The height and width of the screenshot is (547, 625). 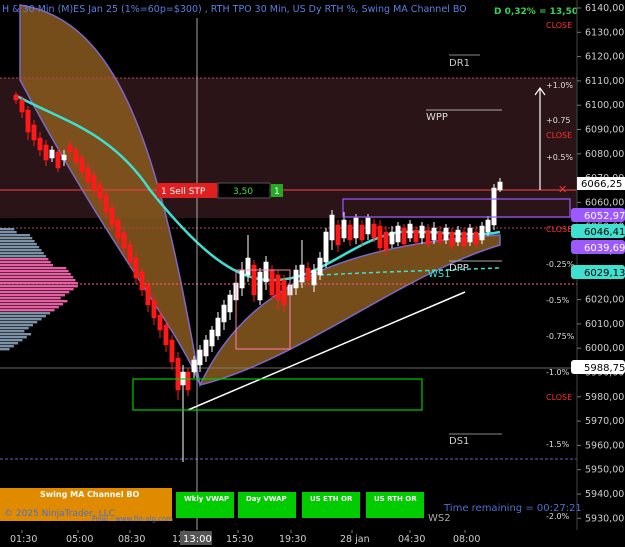 What do you see at coordinates (559, 229) in the screenshot?
I see `close-label-lower: CLOSE` at bounding box center [559, 229].